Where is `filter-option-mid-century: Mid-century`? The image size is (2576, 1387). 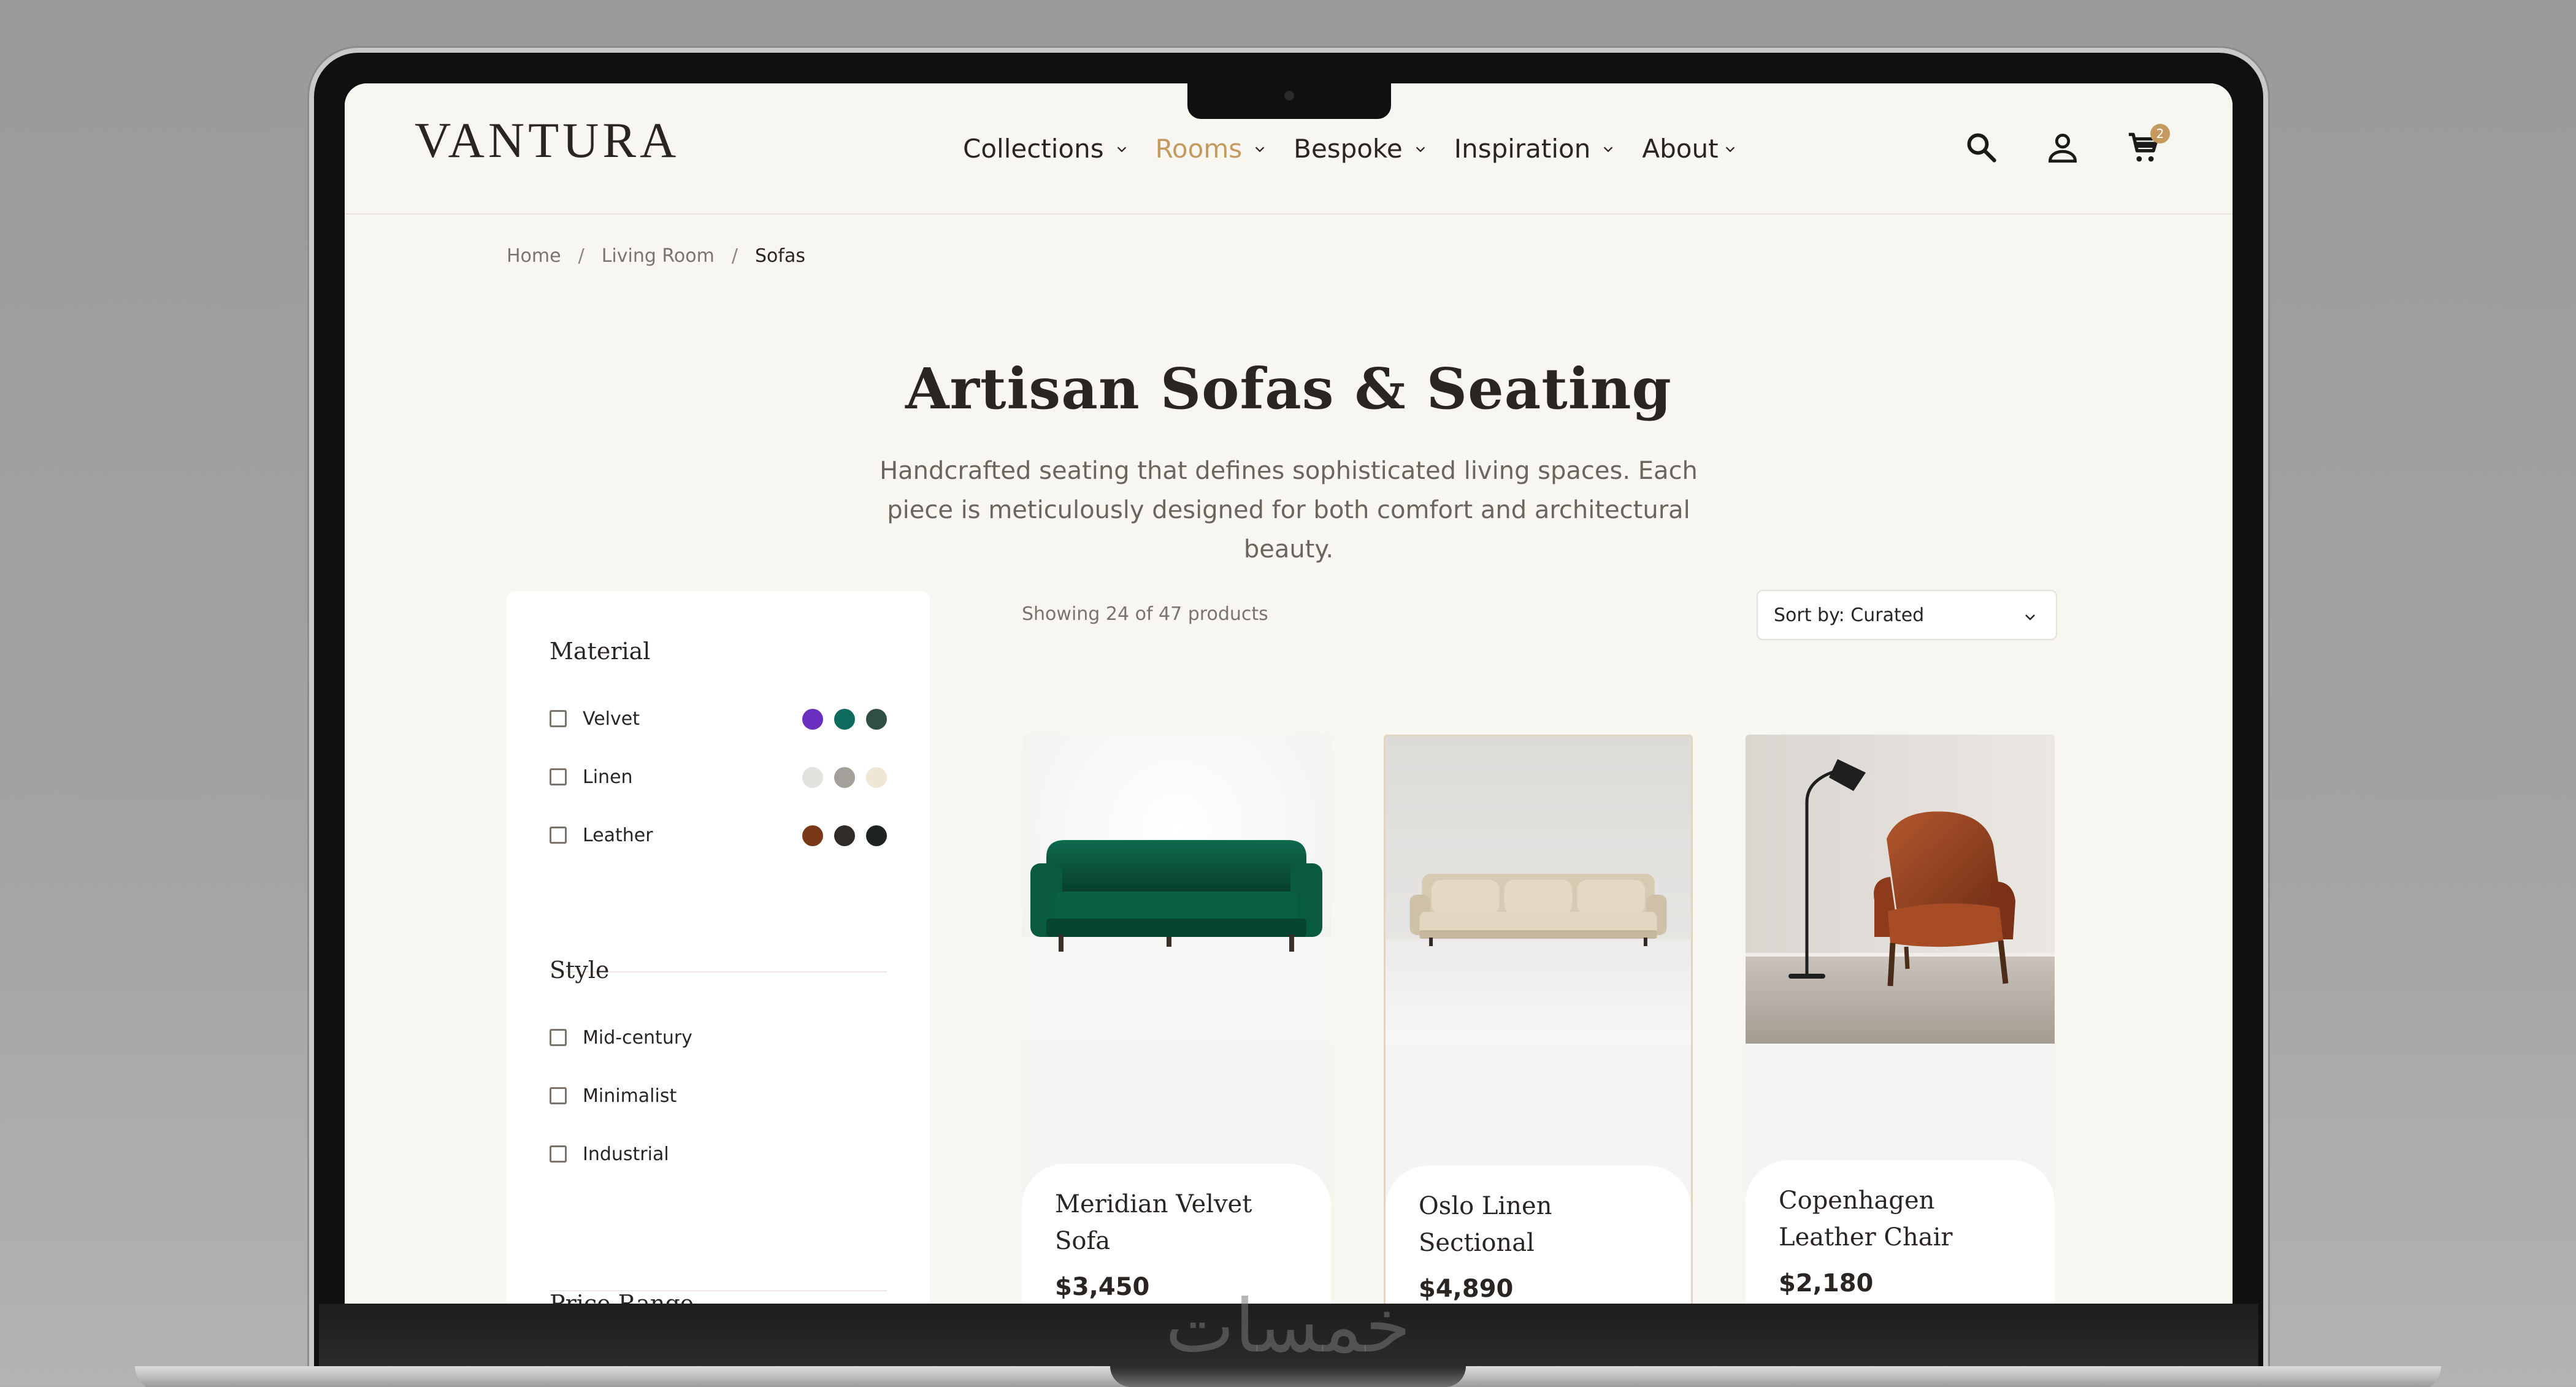
filter-option-mid-century: Mid-century is located at coordinates (718, 1037).